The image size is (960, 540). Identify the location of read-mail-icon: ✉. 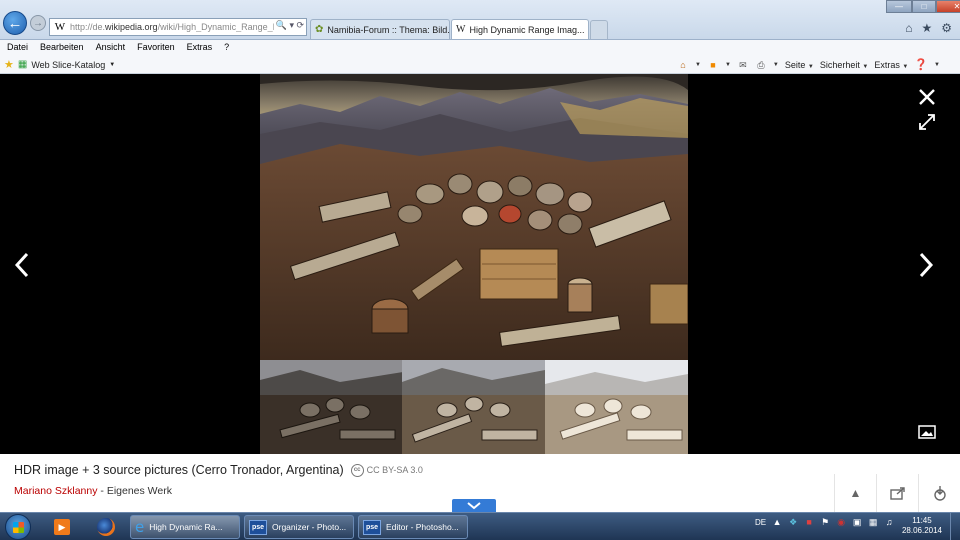
(743, 65).